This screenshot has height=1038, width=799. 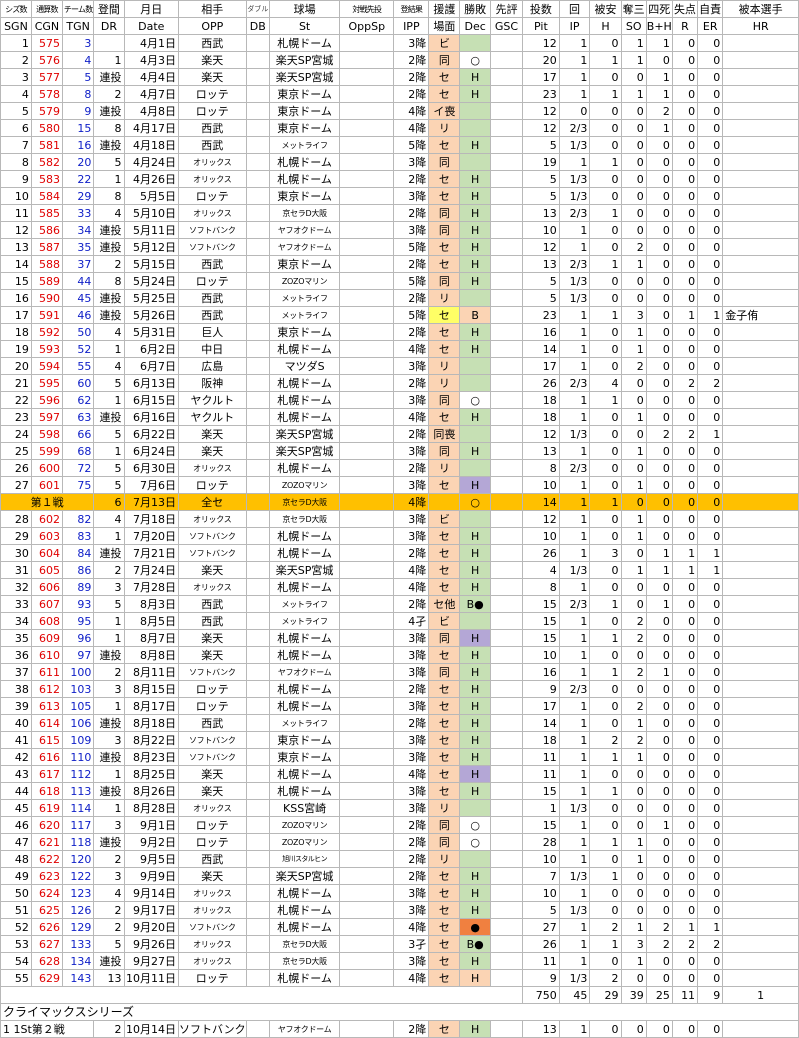 What do you see at coordinates (659, 604) in the screenshot?
I see `walks-cell: 1` at bounding box center [659, 604].